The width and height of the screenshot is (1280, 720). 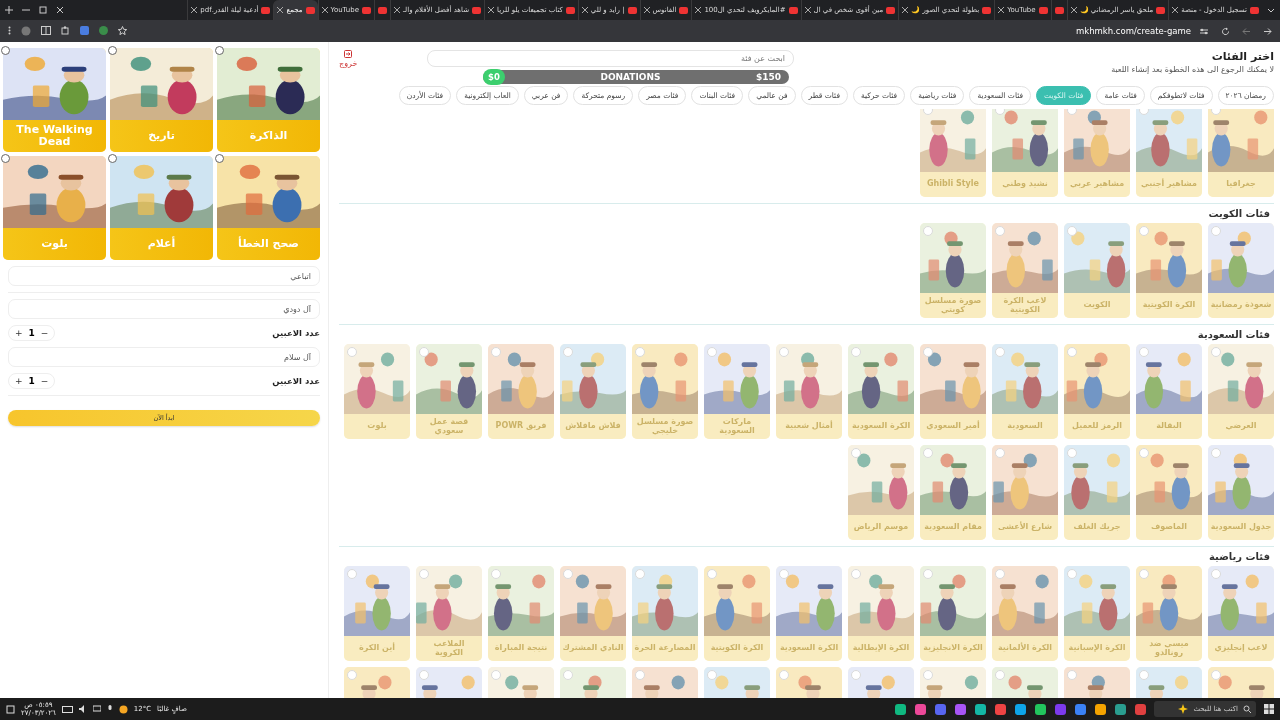 What do you see at coordinates (1241, 492) in the screenshot?
I see `category-card: جدول السعودية` at bounding box center [1241, 492].